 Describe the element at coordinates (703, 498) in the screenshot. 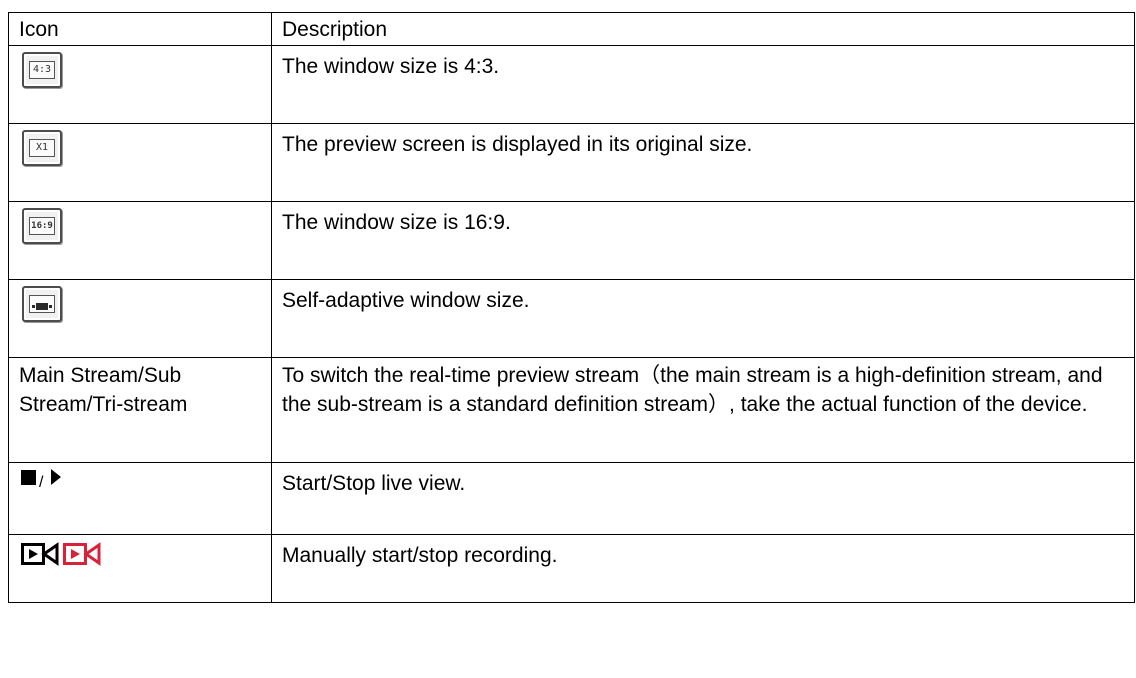

I see `description-cell: Start/Stop live view.` at that location.